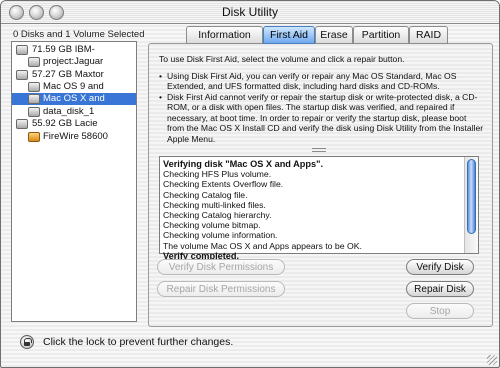  I want to click on log-scrollbar, so click(471, 205).